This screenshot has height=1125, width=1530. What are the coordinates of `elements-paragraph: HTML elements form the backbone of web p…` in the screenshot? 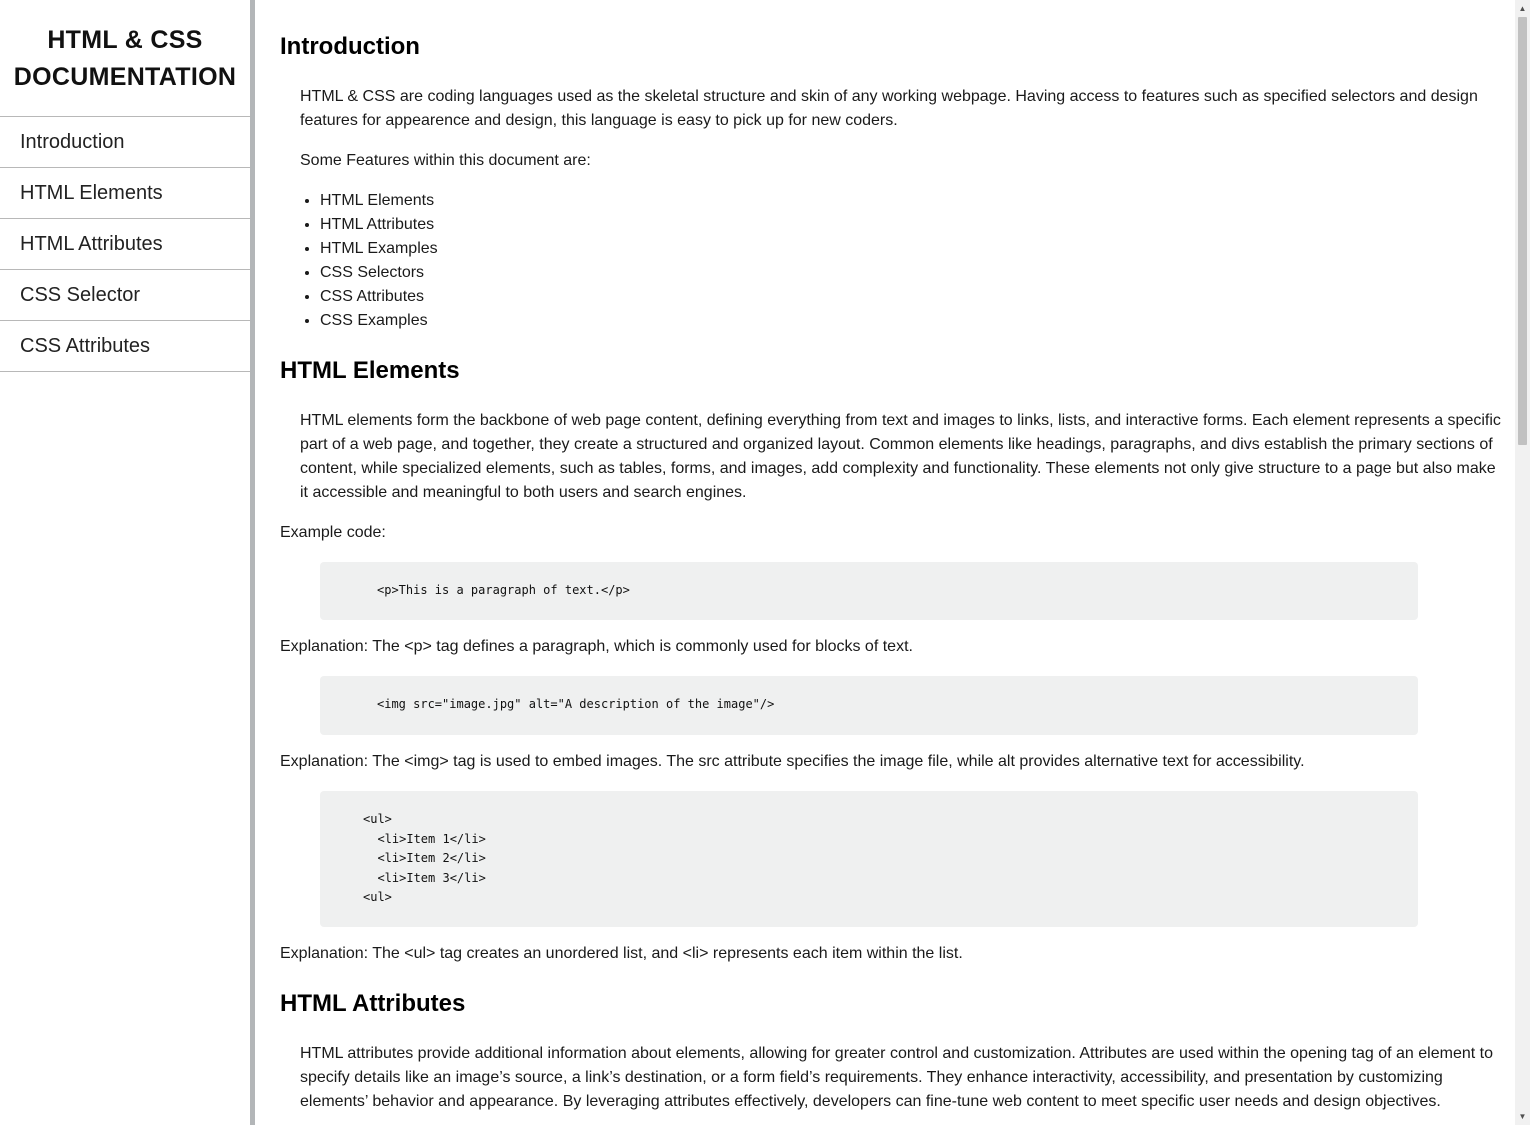 It's located at (900, 456).